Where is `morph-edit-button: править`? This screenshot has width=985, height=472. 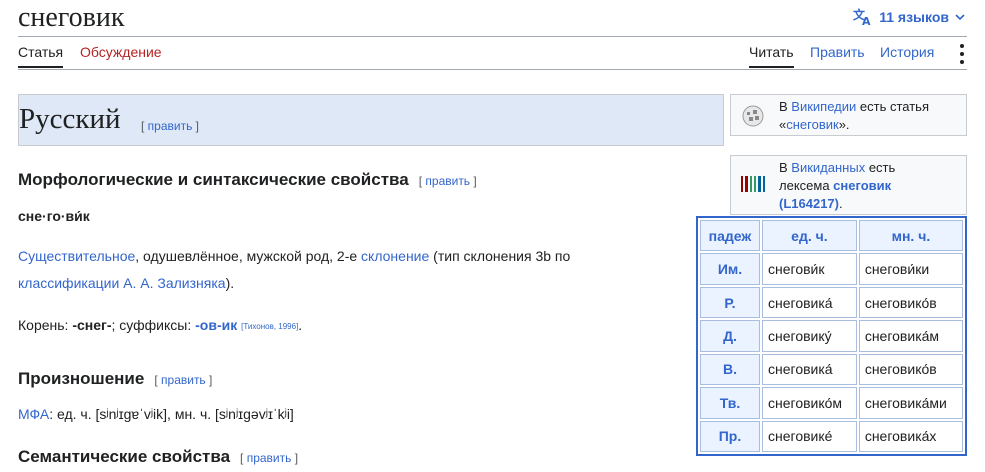
morph-edit-button: править is located at coordinates (447, 181).